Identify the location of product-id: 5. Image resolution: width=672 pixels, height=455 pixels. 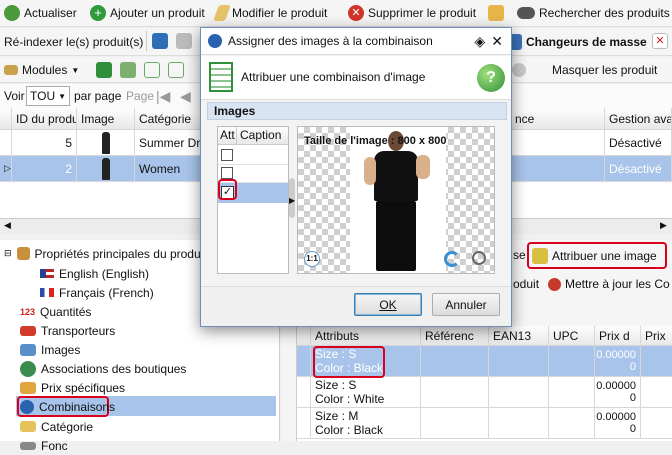
(44, 142).